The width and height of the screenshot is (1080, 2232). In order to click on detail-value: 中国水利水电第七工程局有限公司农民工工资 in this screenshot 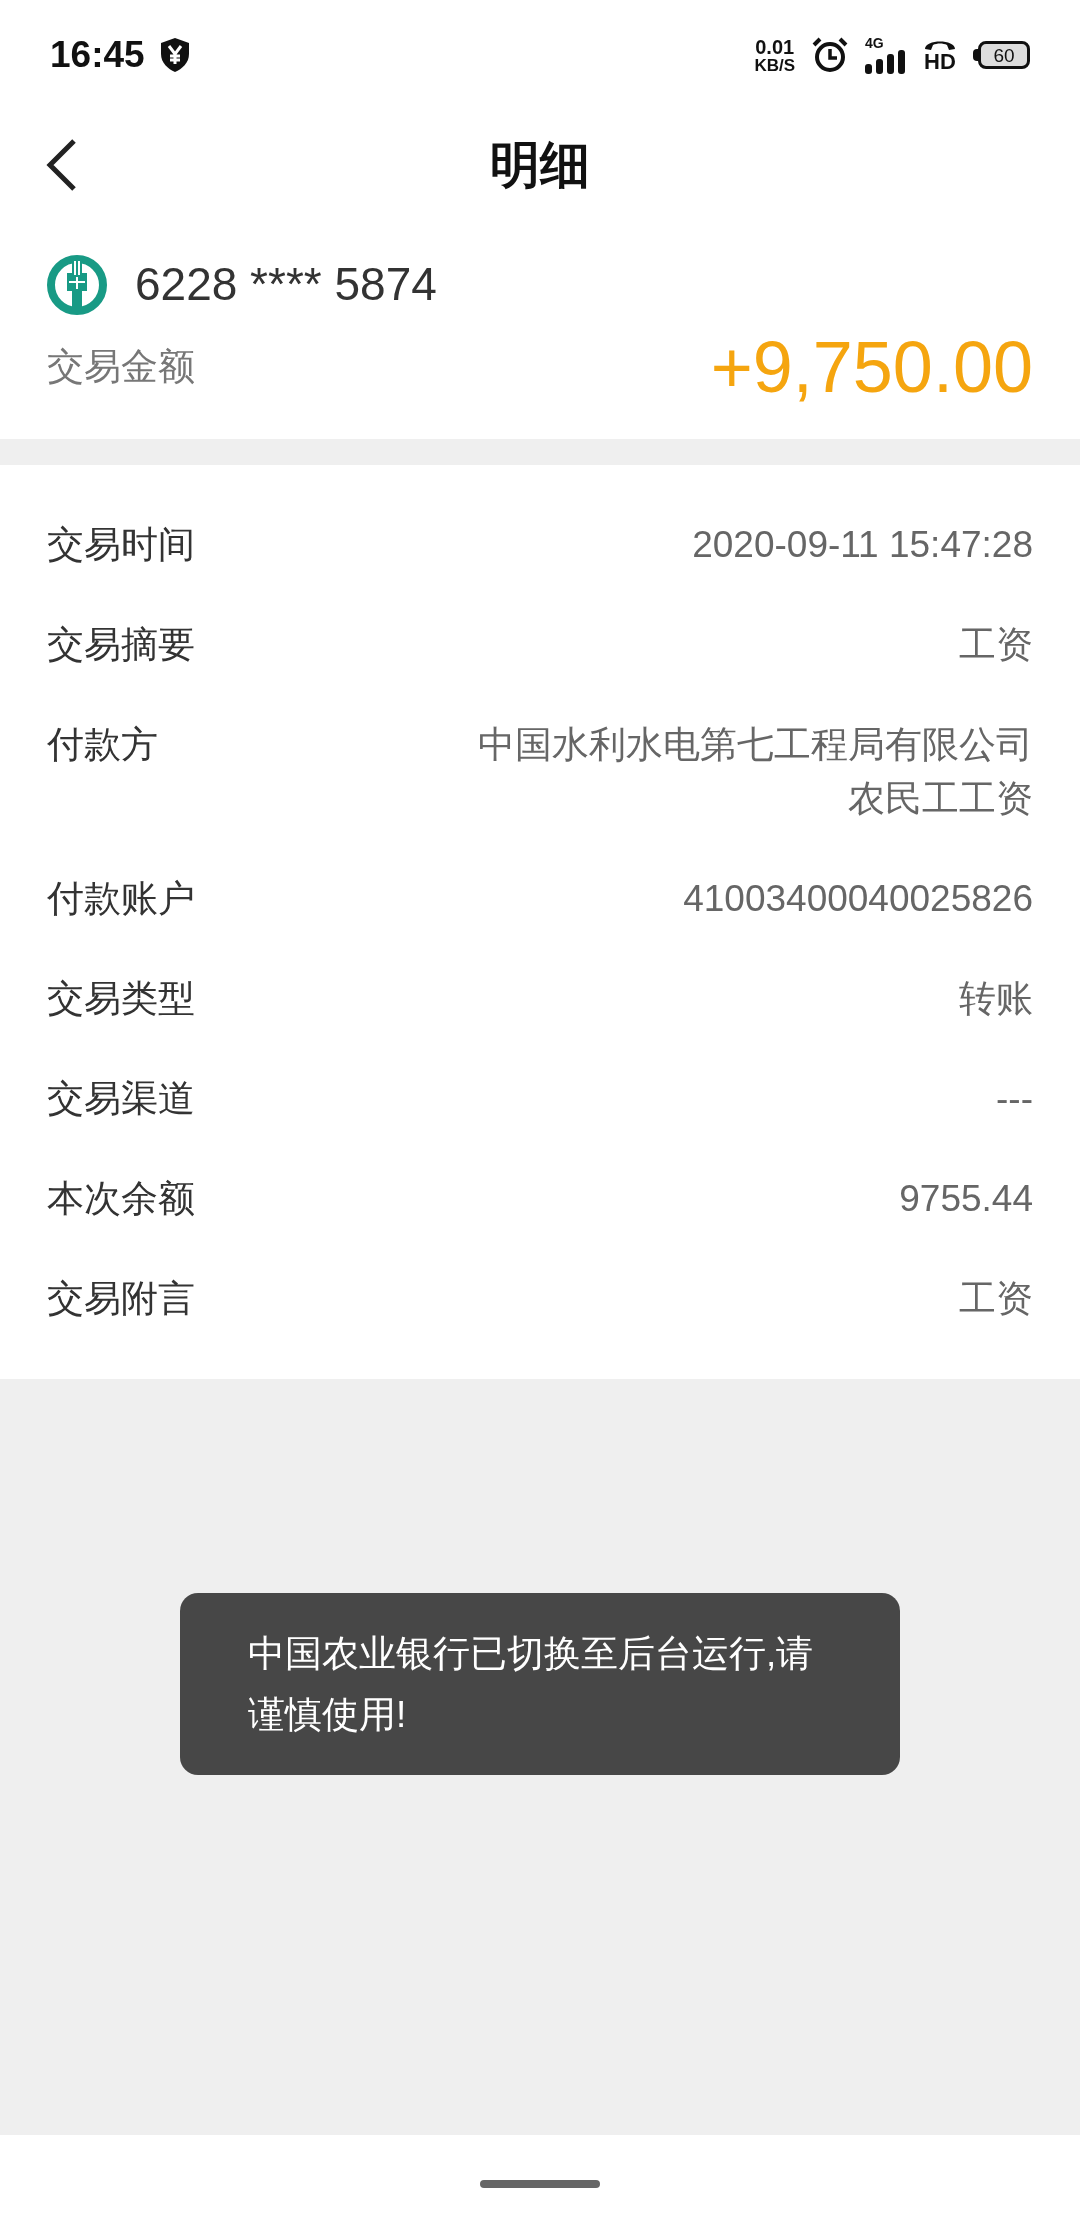, I will do `click(755, 772)`.